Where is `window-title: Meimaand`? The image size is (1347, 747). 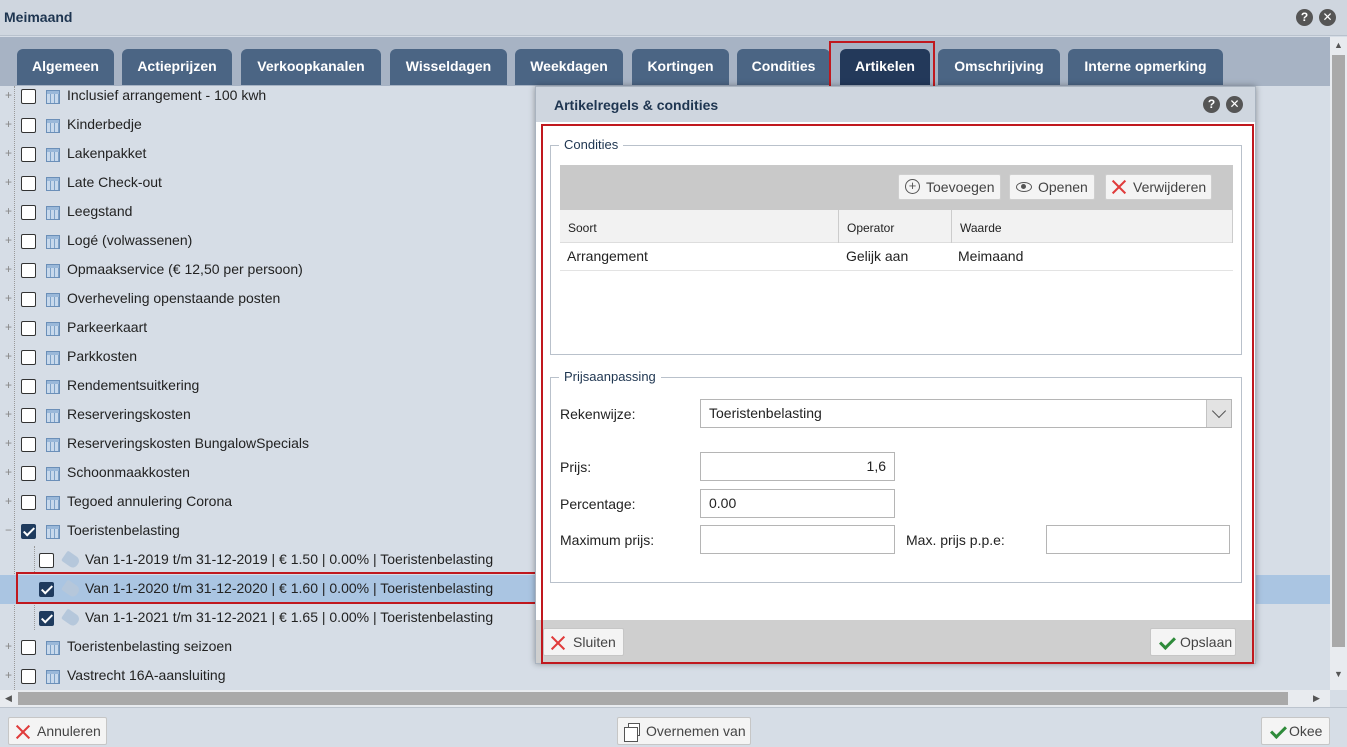 window-title: Meimaand is located at coordinates (38, 17).